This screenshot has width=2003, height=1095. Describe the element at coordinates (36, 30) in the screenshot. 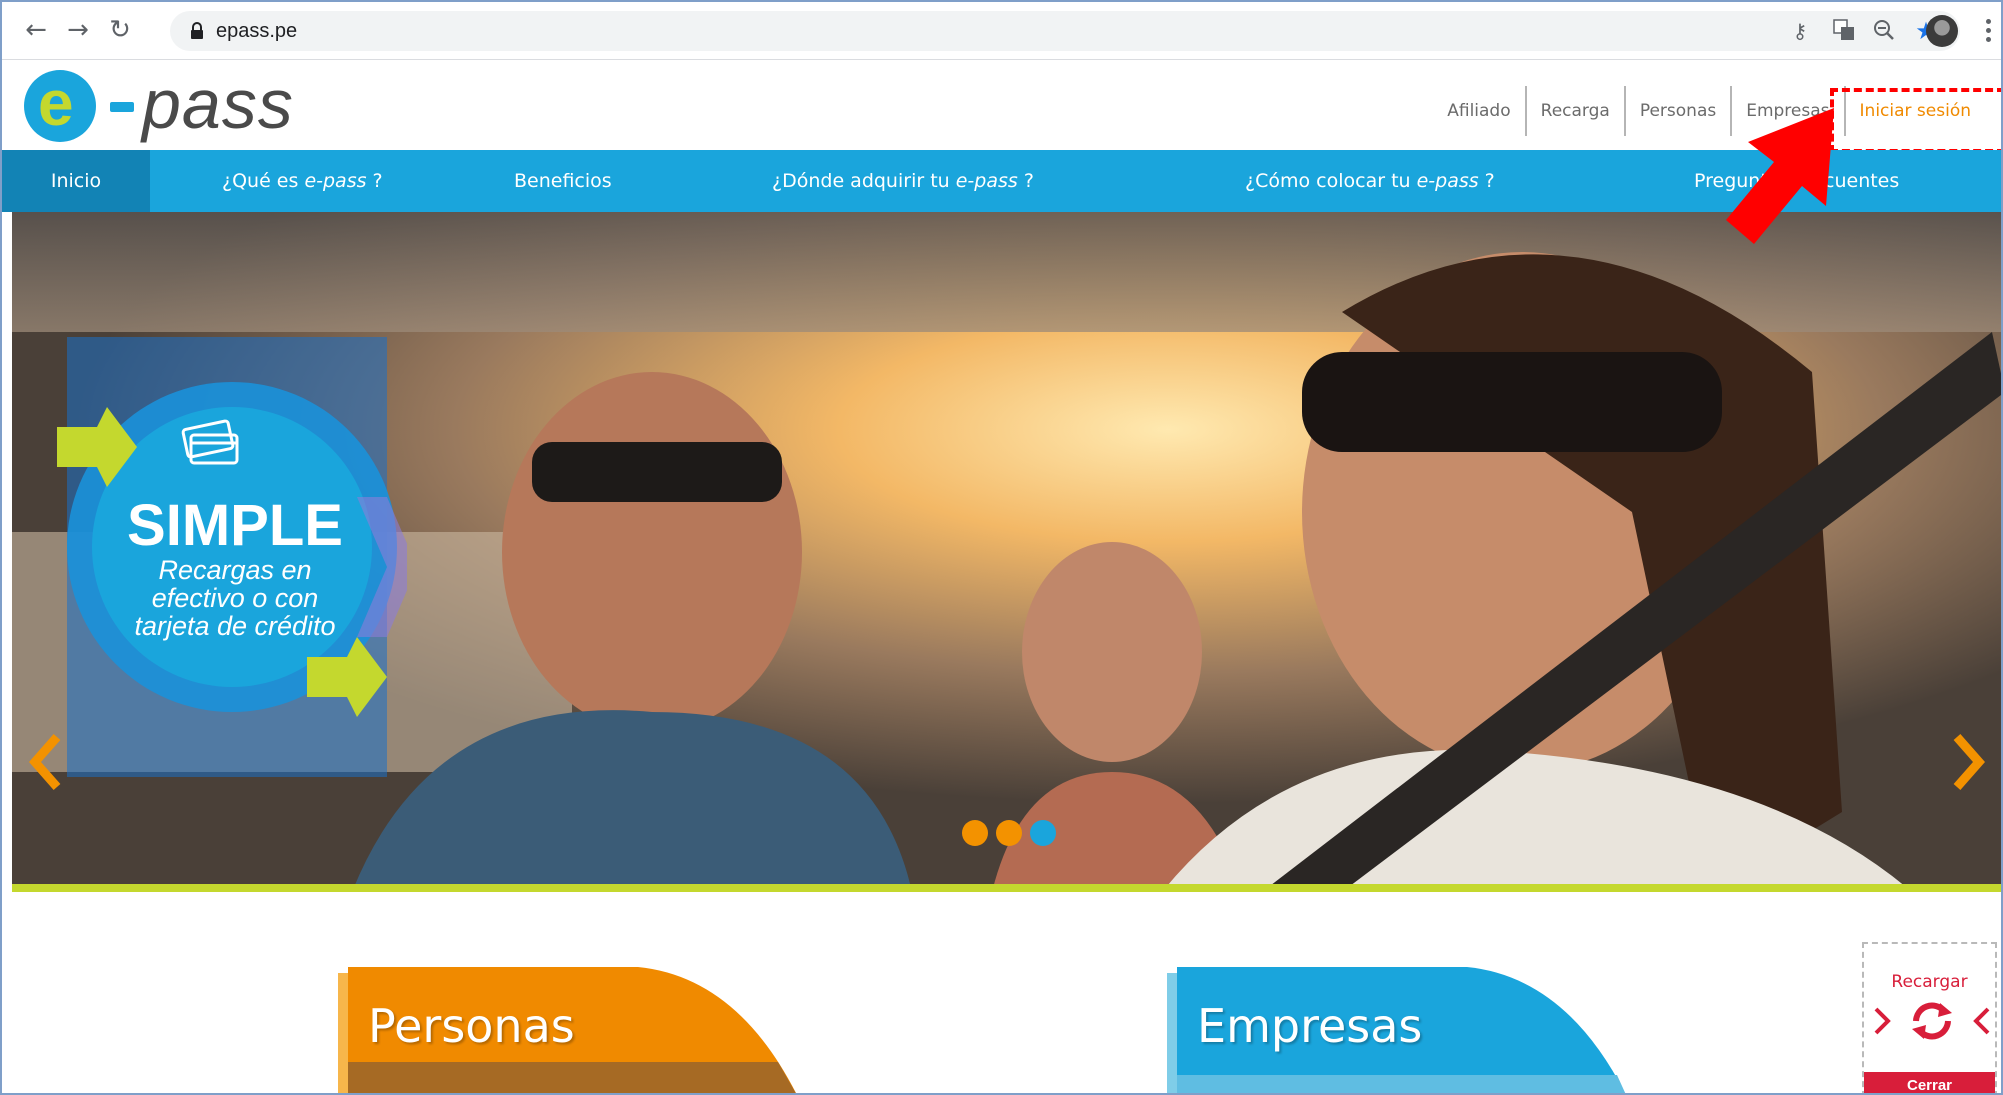

I see `back-arrow-icon: ←` at that location.